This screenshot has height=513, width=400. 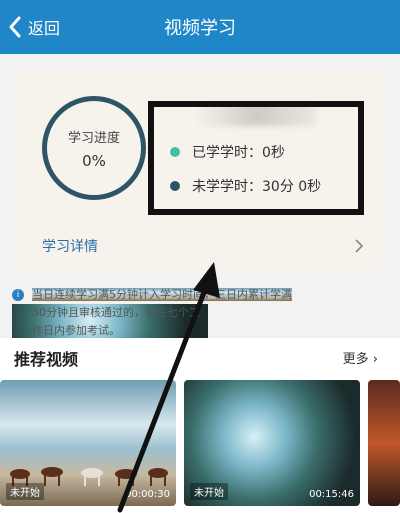 I want to click on navbar: 返回 视频学习, so click(x=200, y=27).